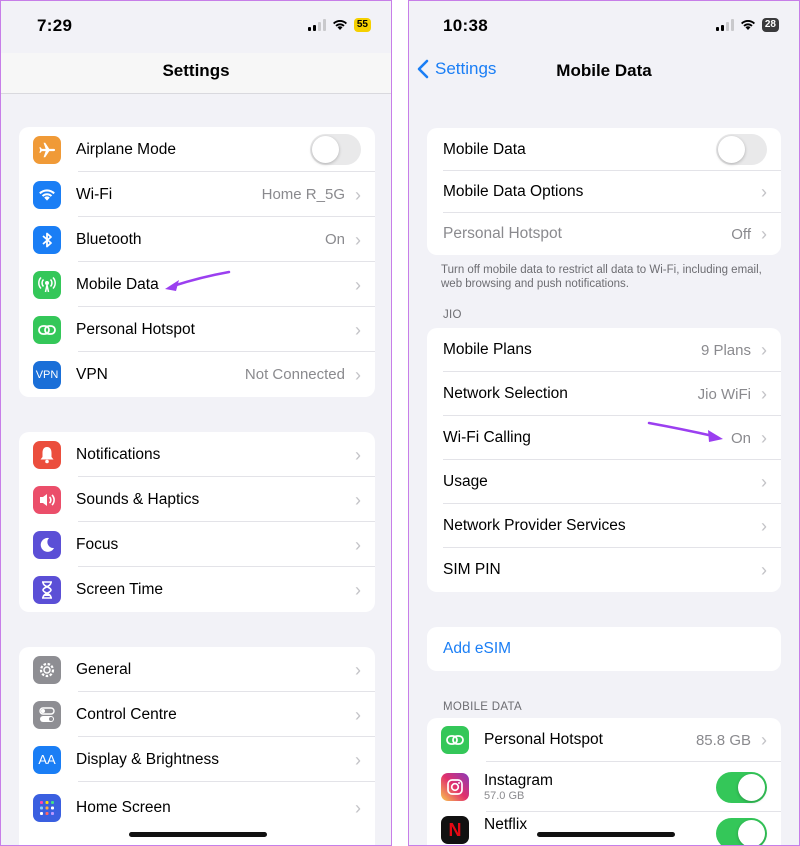 The width and height of the screenshot is (800, 846). I want to click on mobile-data-options-row: Mobile Data Options ›, so click(604, 192).